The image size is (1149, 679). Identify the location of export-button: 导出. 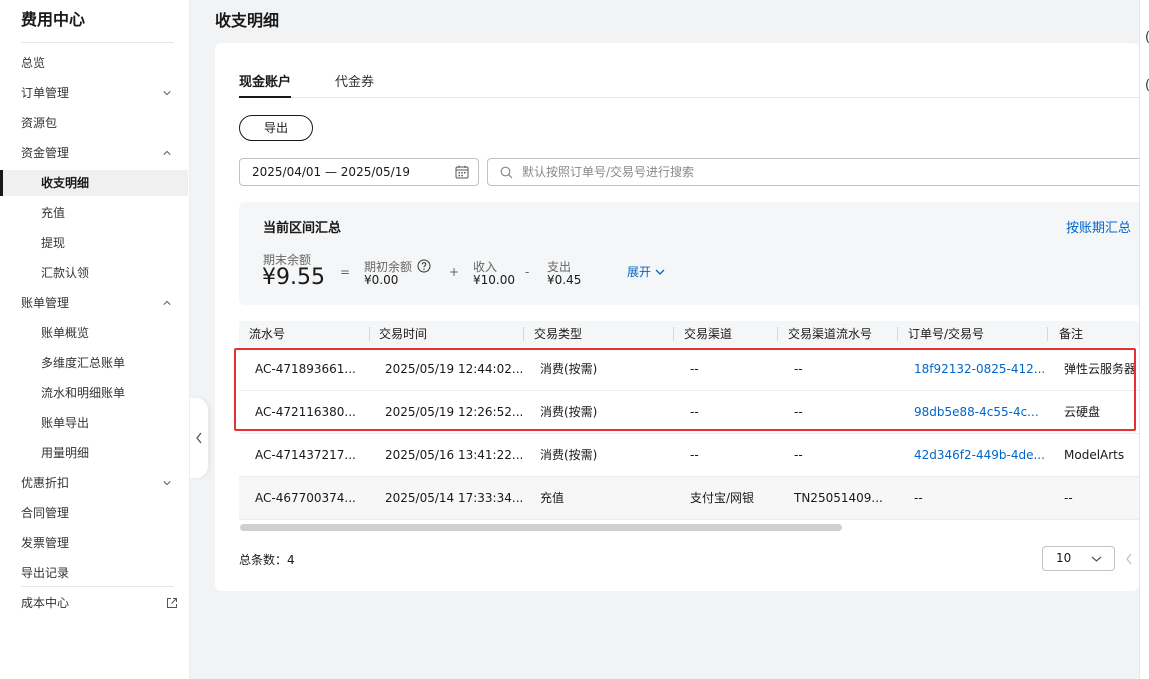
(276, 128).